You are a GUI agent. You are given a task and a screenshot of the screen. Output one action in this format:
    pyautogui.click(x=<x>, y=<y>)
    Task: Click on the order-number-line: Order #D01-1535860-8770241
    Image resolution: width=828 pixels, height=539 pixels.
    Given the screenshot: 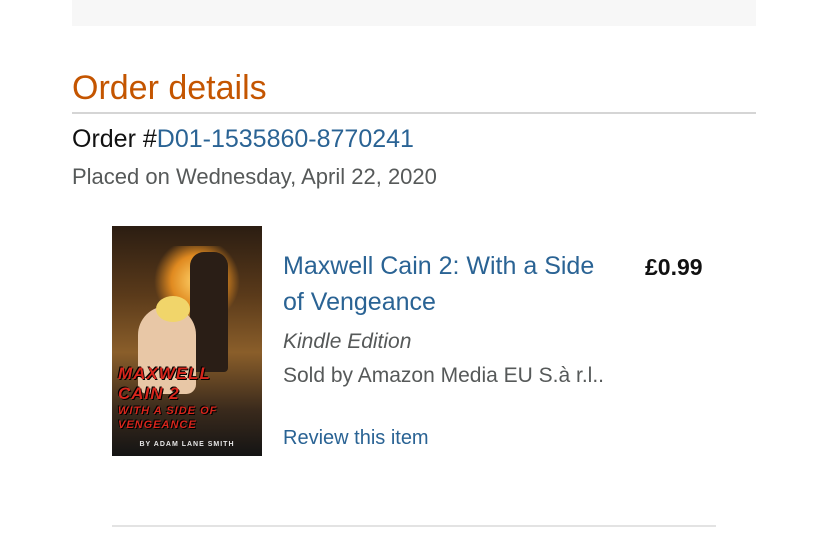 What is the action you would take?
    pyautogui.click(x=243, y=139)
    